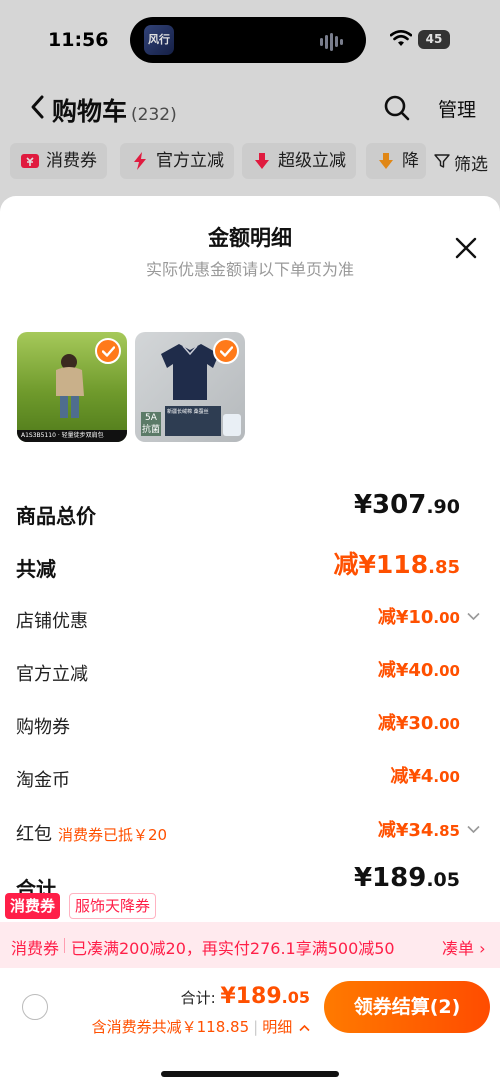  Describe the element at coordinates (250, 779) in the screenshot. I see `row-taojinbi: 淘金币 减¥4.00` at that location.